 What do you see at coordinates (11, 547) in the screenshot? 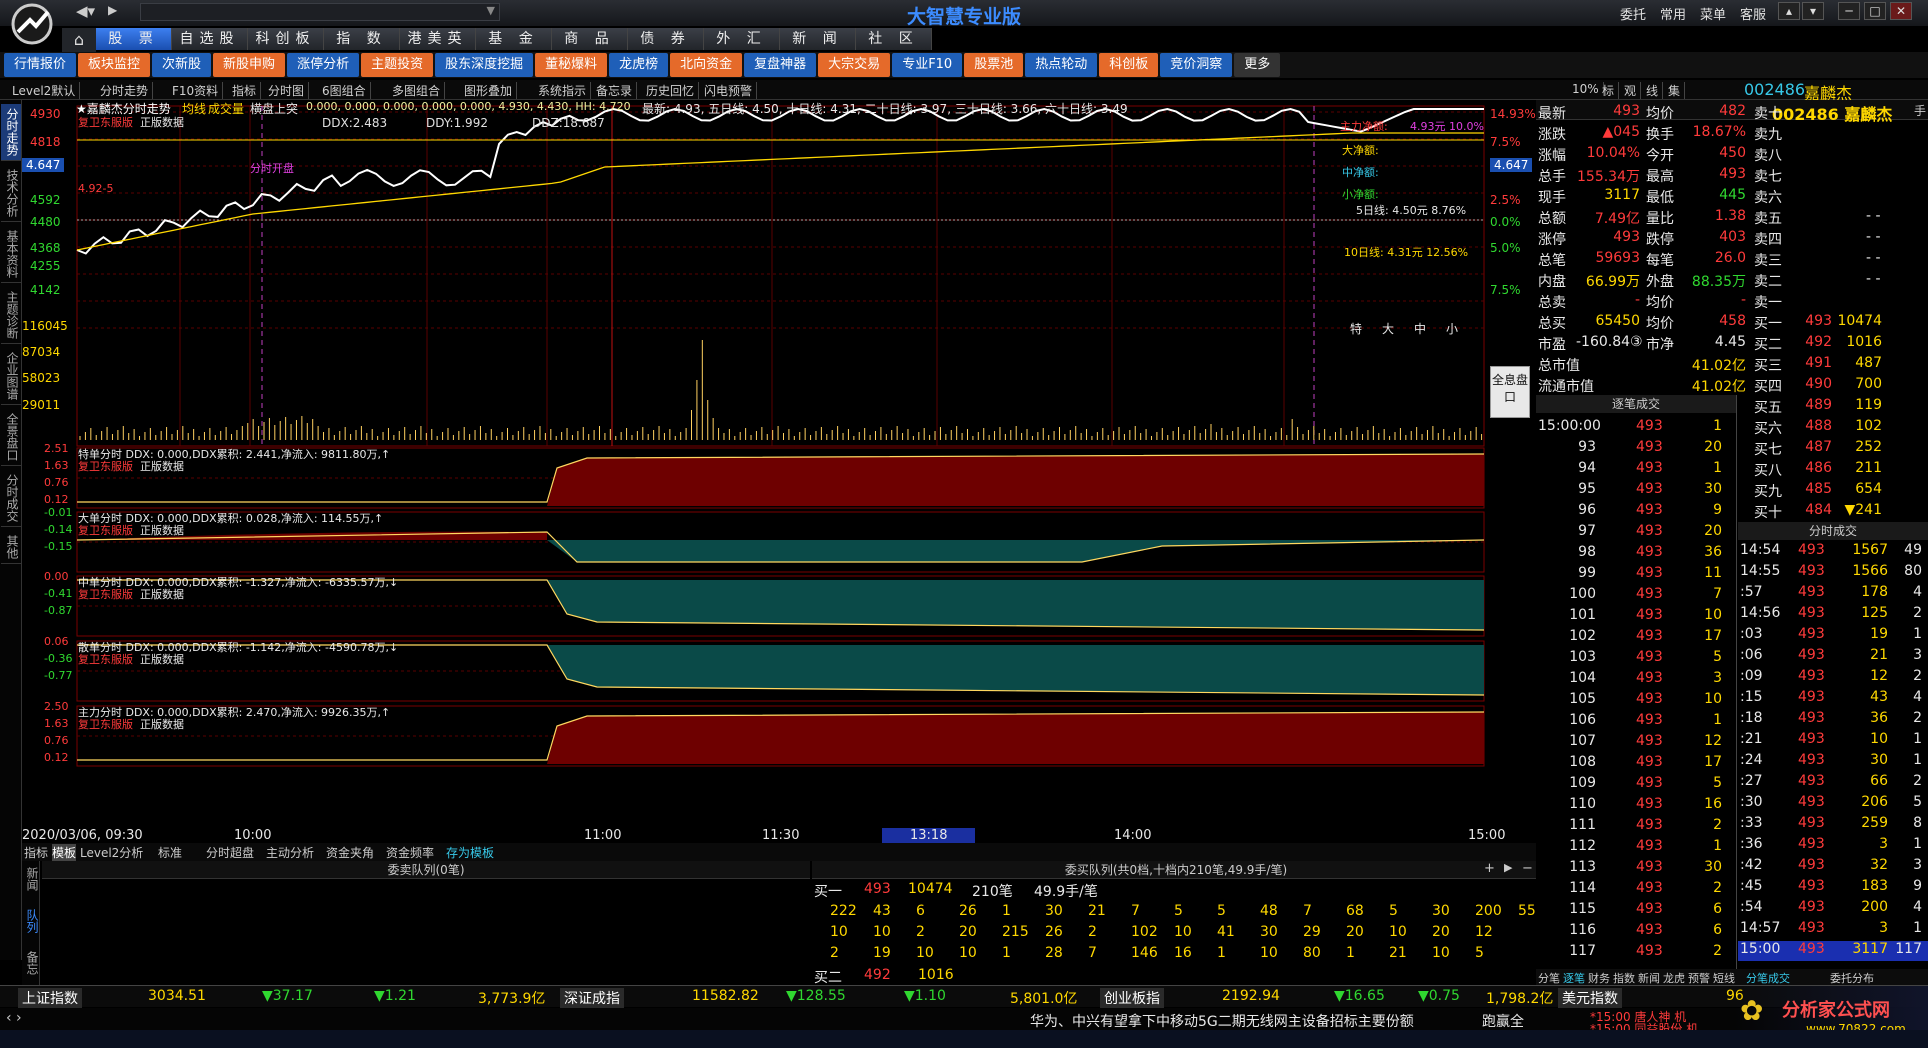
I see `left-tab: 其他` at bounding box center [11, 547].